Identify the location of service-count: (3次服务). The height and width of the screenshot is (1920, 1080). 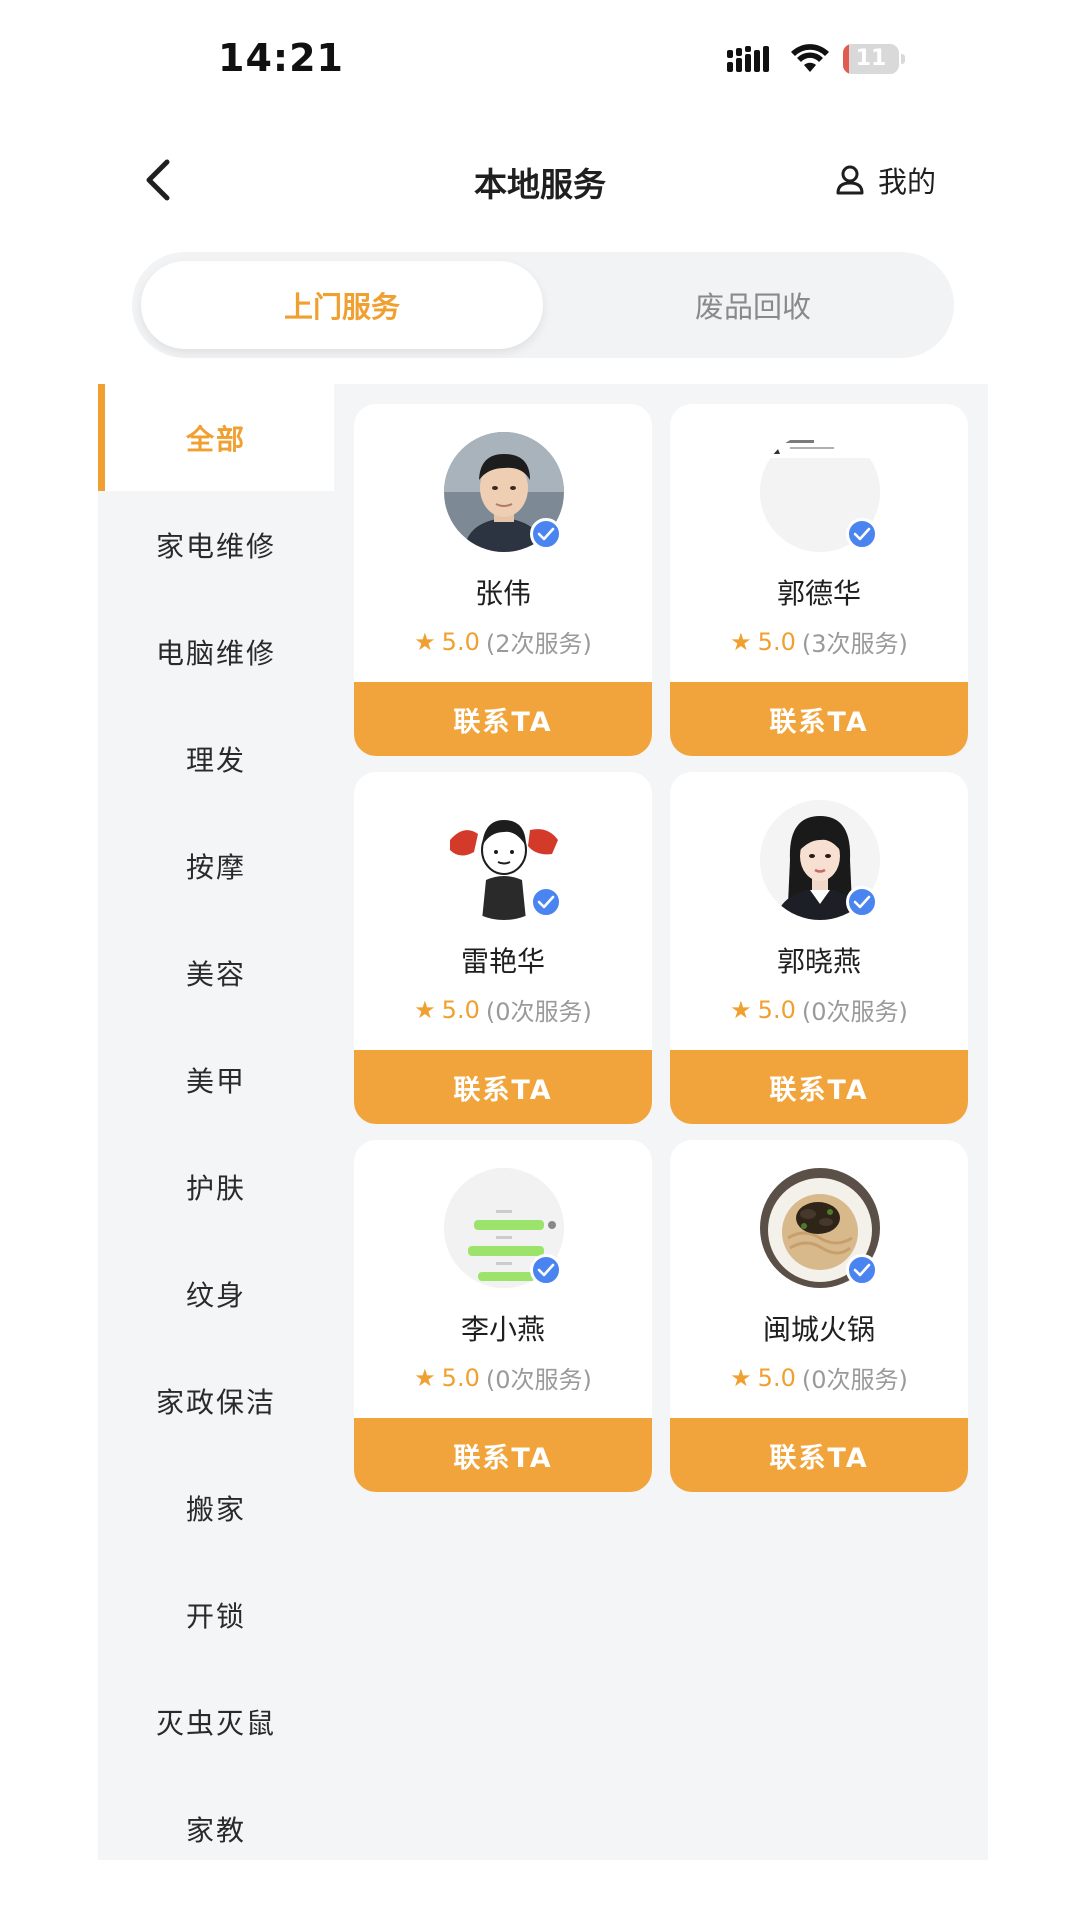
(854, 644).